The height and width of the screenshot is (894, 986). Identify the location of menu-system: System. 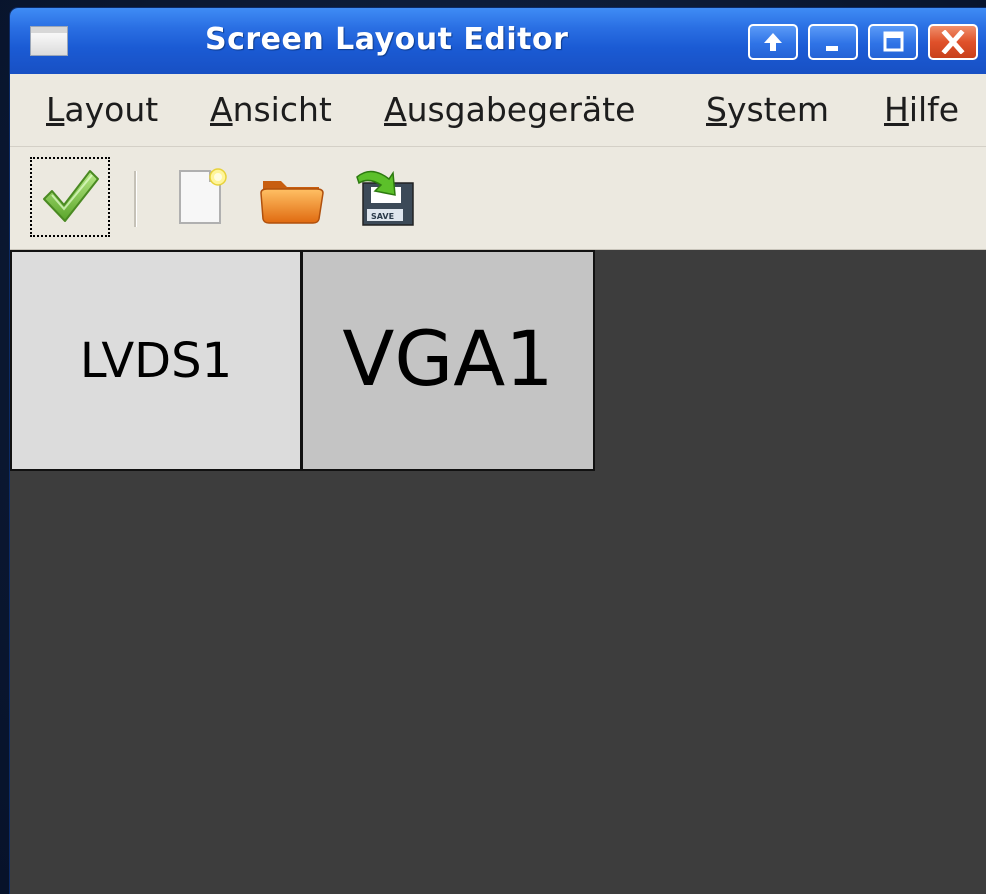
(767, 109).